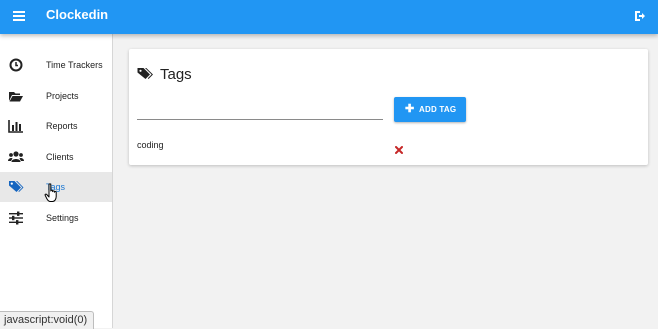  I want to click on add-tag-button: ✚ ADD TAG, so click(430, 109).